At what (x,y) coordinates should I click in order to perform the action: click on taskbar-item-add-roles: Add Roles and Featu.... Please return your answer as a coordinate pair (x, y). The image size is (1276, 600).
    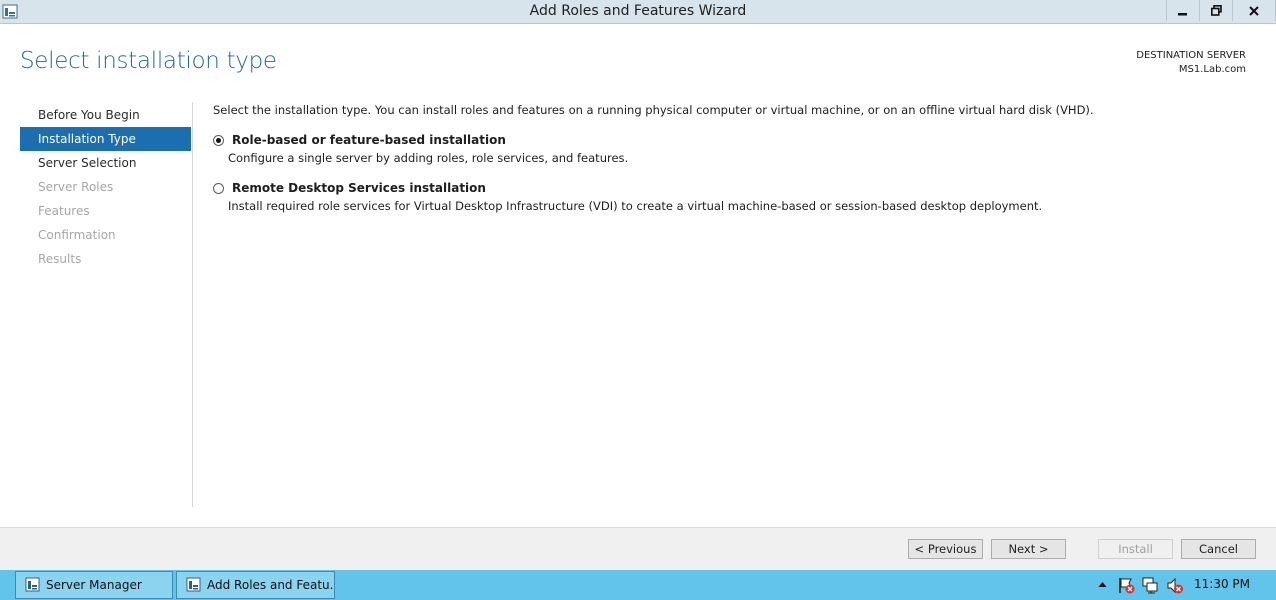
    Looking at the image, I should click on (255, 585).